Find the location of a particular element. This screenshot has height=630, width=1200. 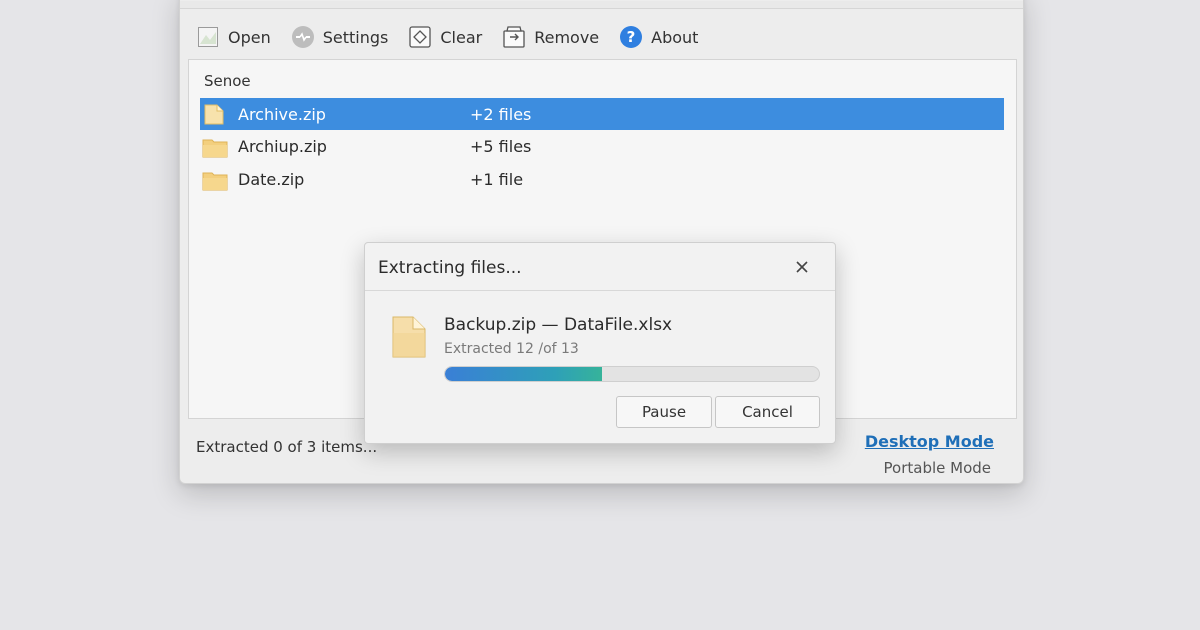

file-name: Archiup.zip is located at coordinates (282, 146).